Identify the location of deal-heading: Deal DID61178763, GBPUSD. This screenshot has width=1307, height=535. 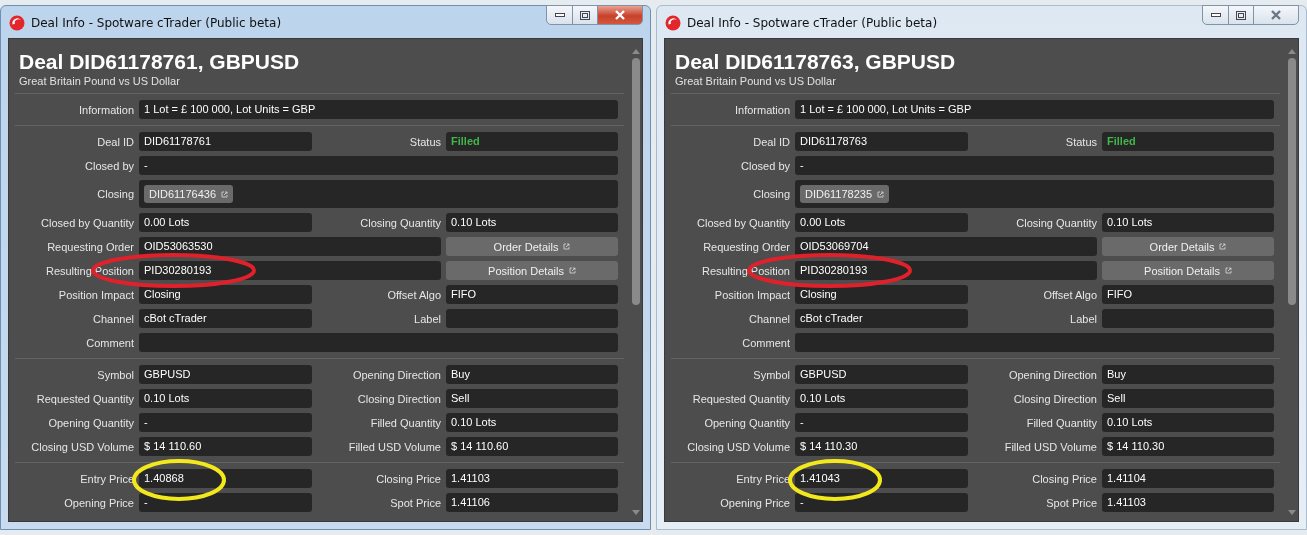
(815, 62).